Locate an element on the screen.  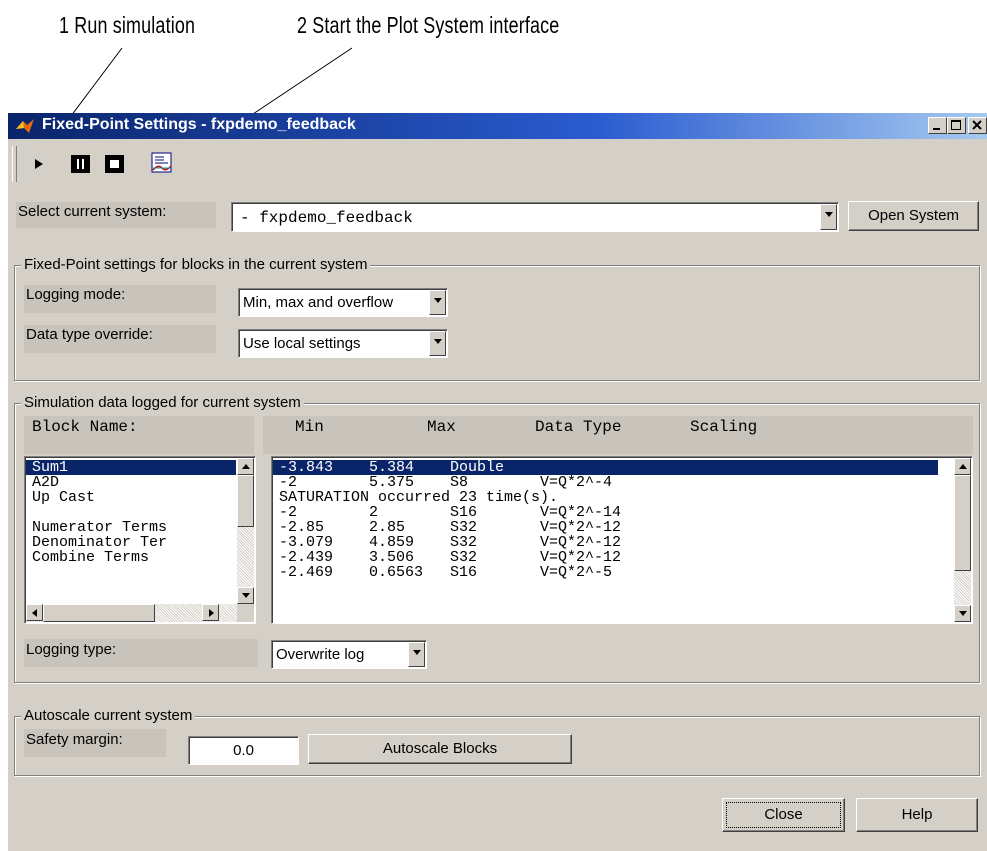
list-item: Sum1 is located at coordinates (131, 467).